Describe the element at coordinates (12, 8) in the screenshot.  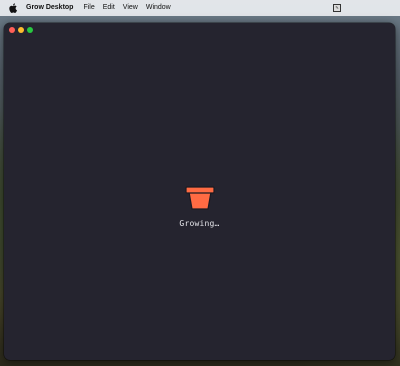
I see `apple-icon` at that location.